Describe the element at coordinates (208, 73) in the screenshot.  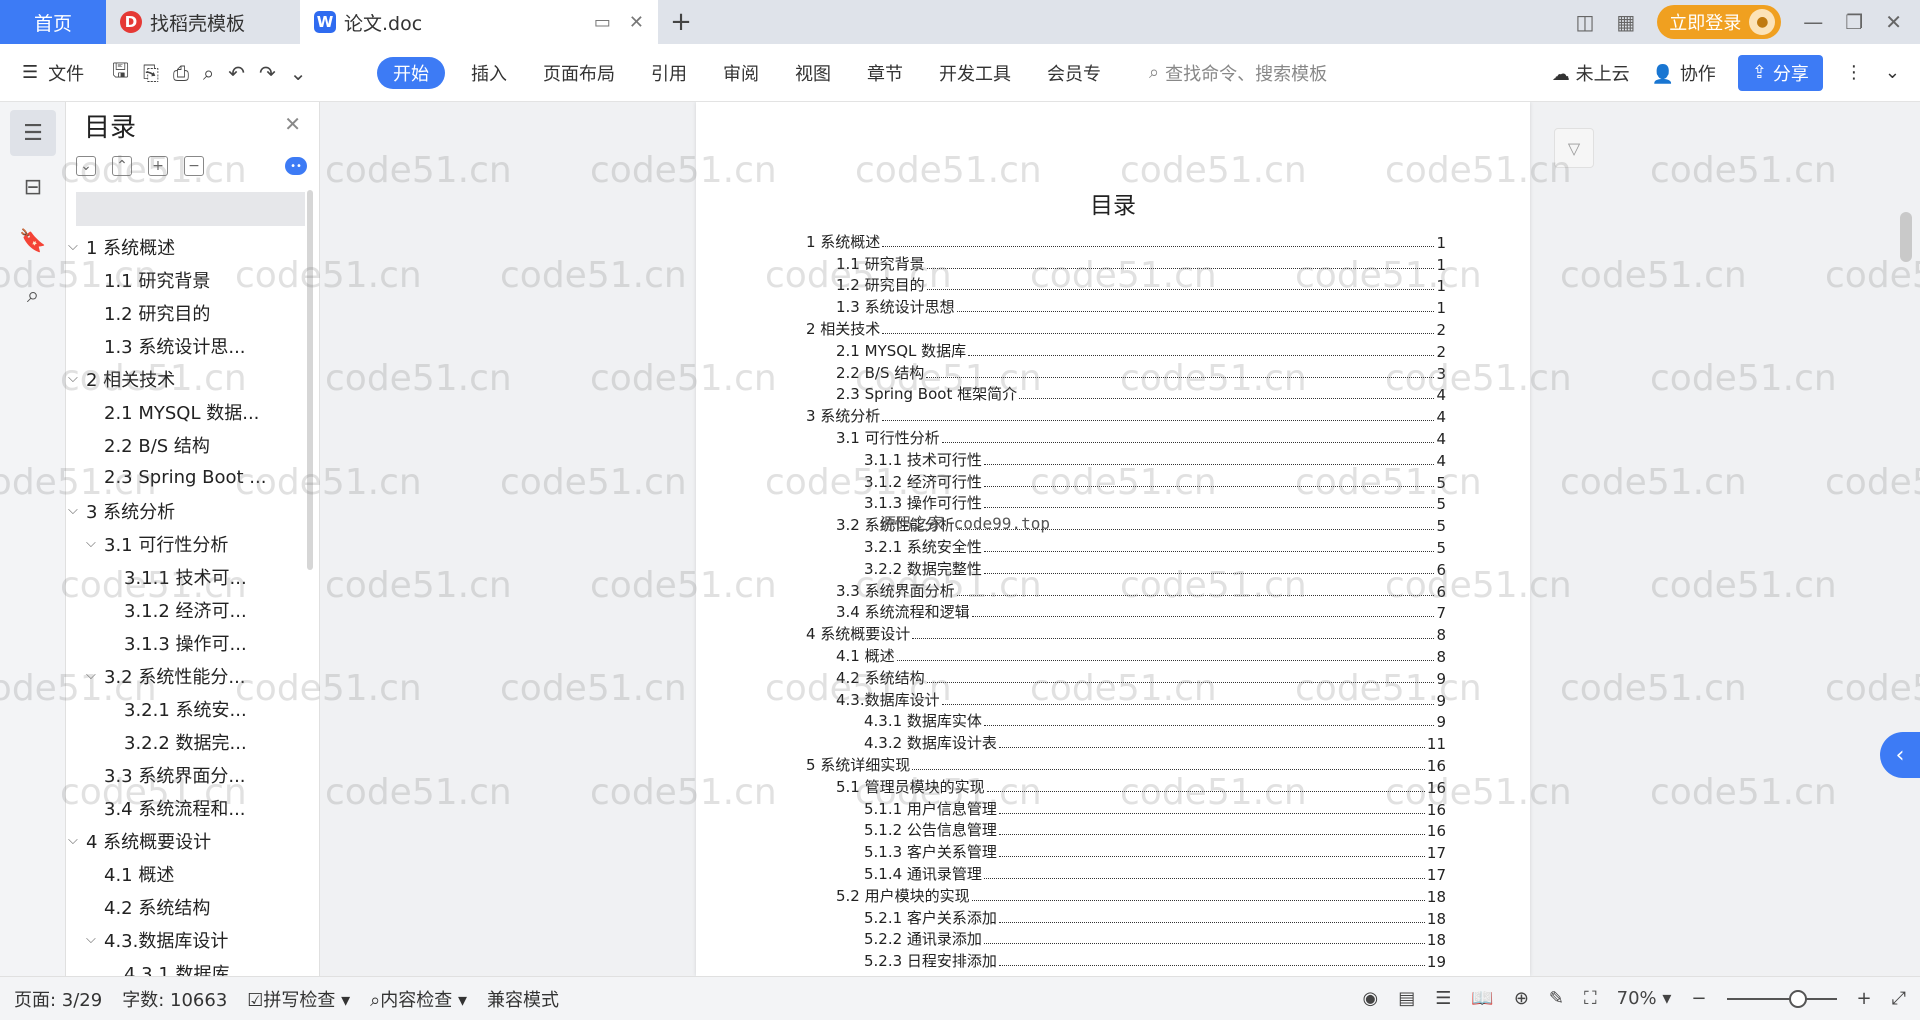
I see `print-preview-icon: ⌕` at that location.